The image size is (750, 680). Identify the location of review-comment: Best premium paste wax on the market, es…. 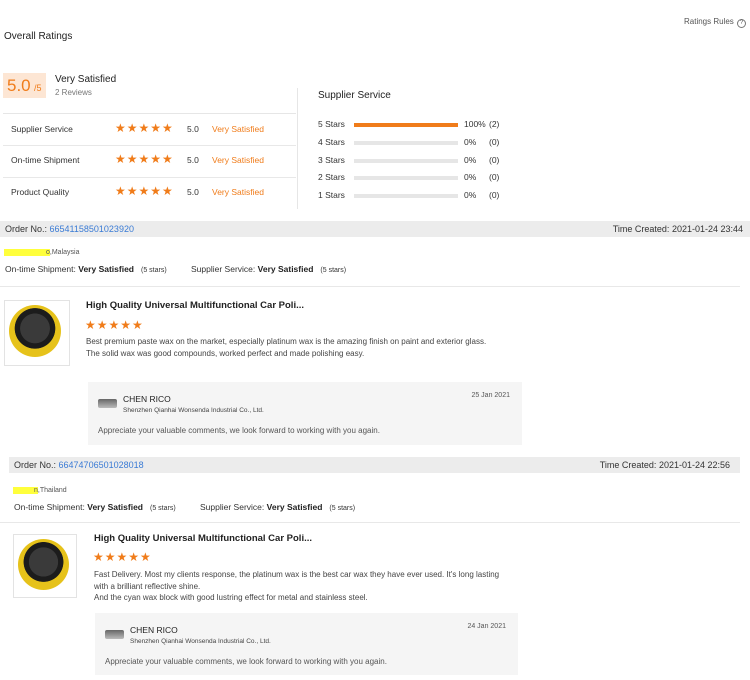
(286, 347).